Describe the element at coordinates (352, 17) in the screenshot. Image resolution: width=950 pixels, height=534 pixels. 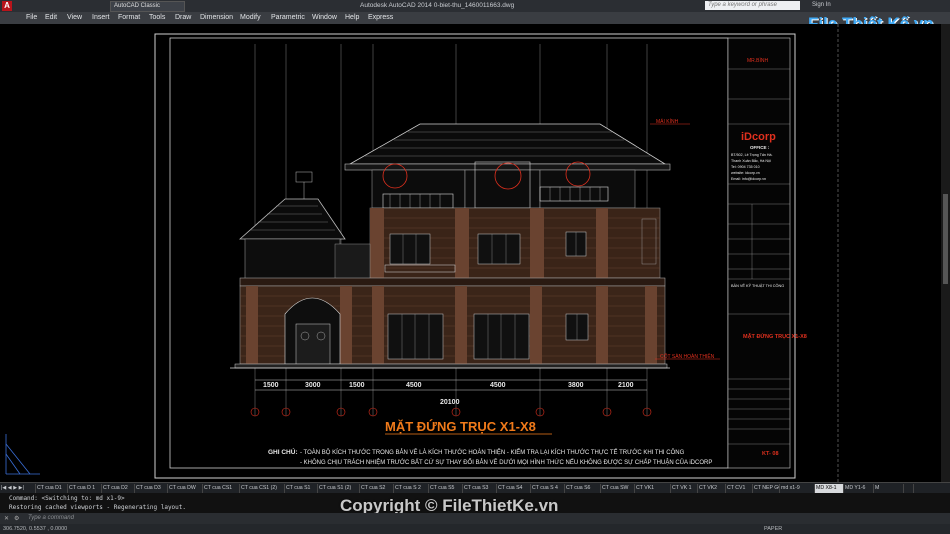
I see `menu-help: Help` at that location.